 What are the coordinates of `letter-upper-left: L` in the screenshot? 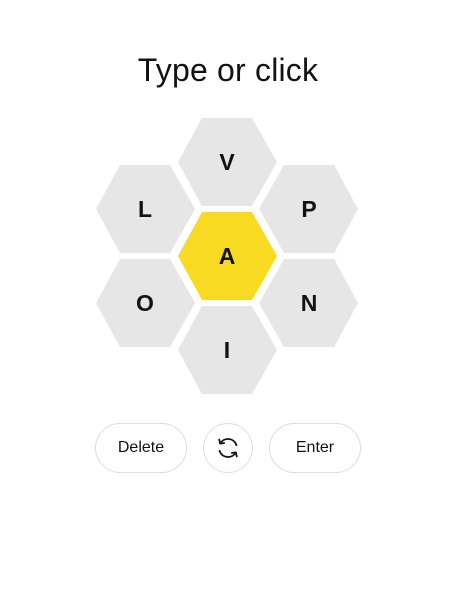 It's located at (145, 209).